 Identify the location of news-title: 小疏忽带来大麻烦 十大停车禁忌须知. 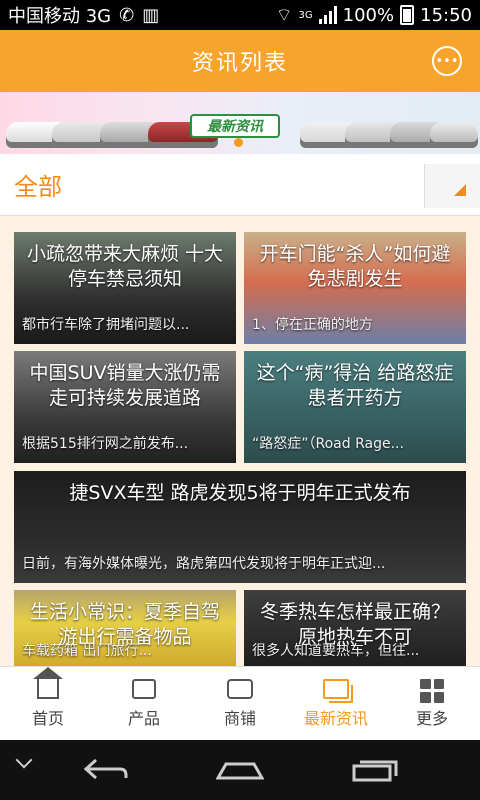
(125, 266).